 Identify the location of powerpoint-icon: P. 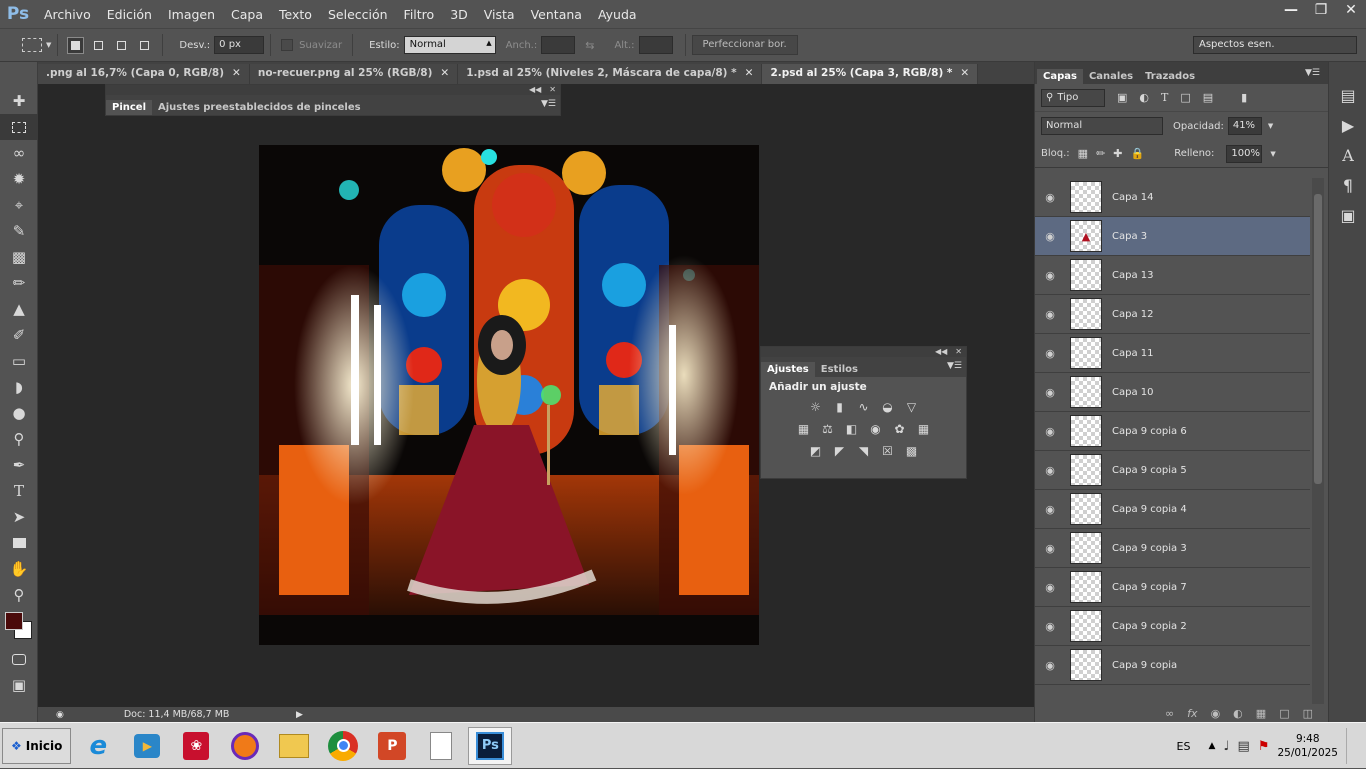
(392, 746).